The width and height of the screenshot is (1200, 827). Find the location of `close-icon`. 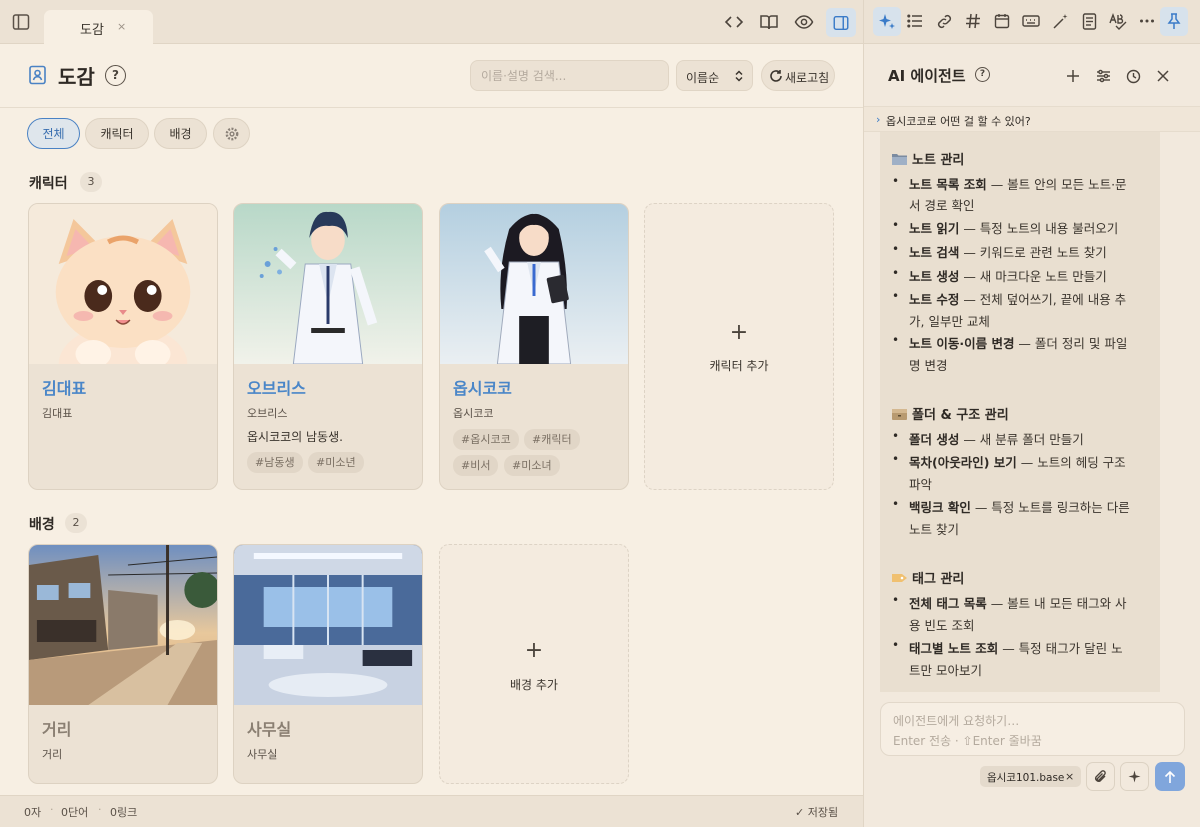

close-icon is located at coordinates (1163, 76).